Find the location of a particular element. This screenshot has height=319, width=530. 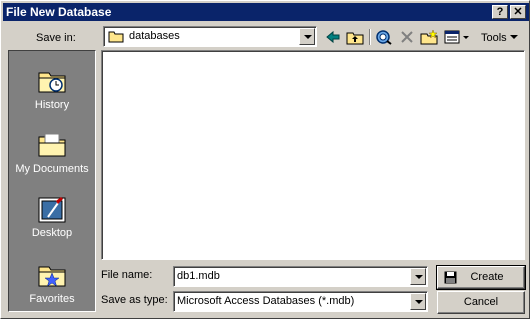

search-web-button is located at coordinates (384, 37).